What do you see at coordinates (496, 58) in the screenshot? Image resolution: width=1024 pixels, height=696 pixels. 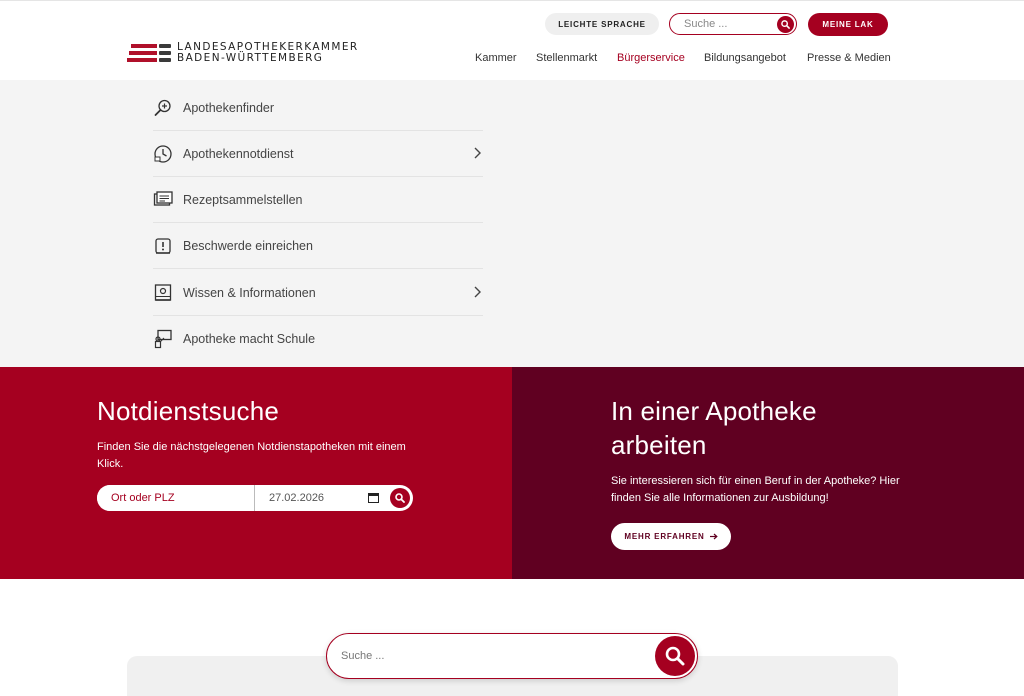 I see `nav-item-kammer: Kammer` at bounding box center [496, 58].